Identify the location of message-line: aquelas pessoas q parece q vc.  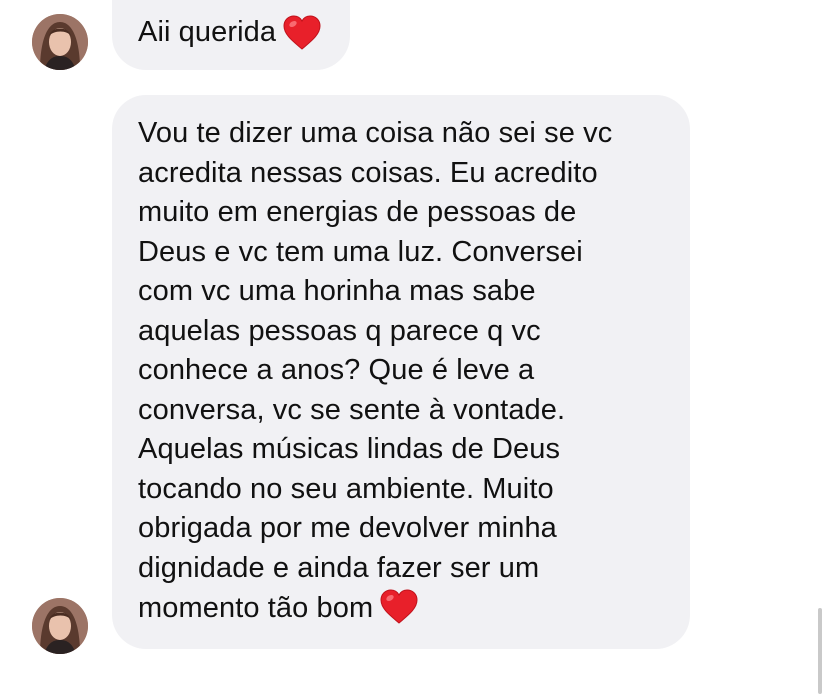
(339, 330).